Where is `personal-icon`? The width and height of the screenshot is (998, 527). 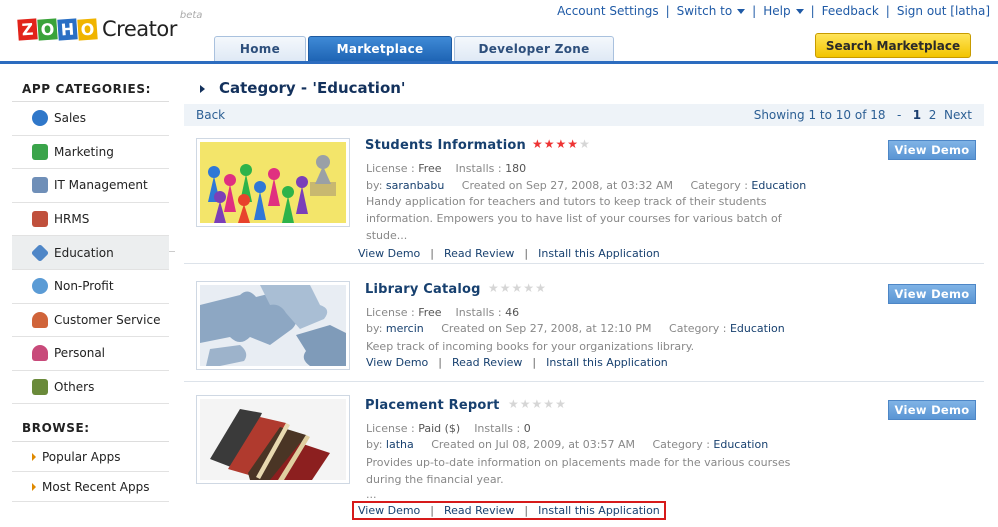
personal-icon is located at coordinates (40, 353).